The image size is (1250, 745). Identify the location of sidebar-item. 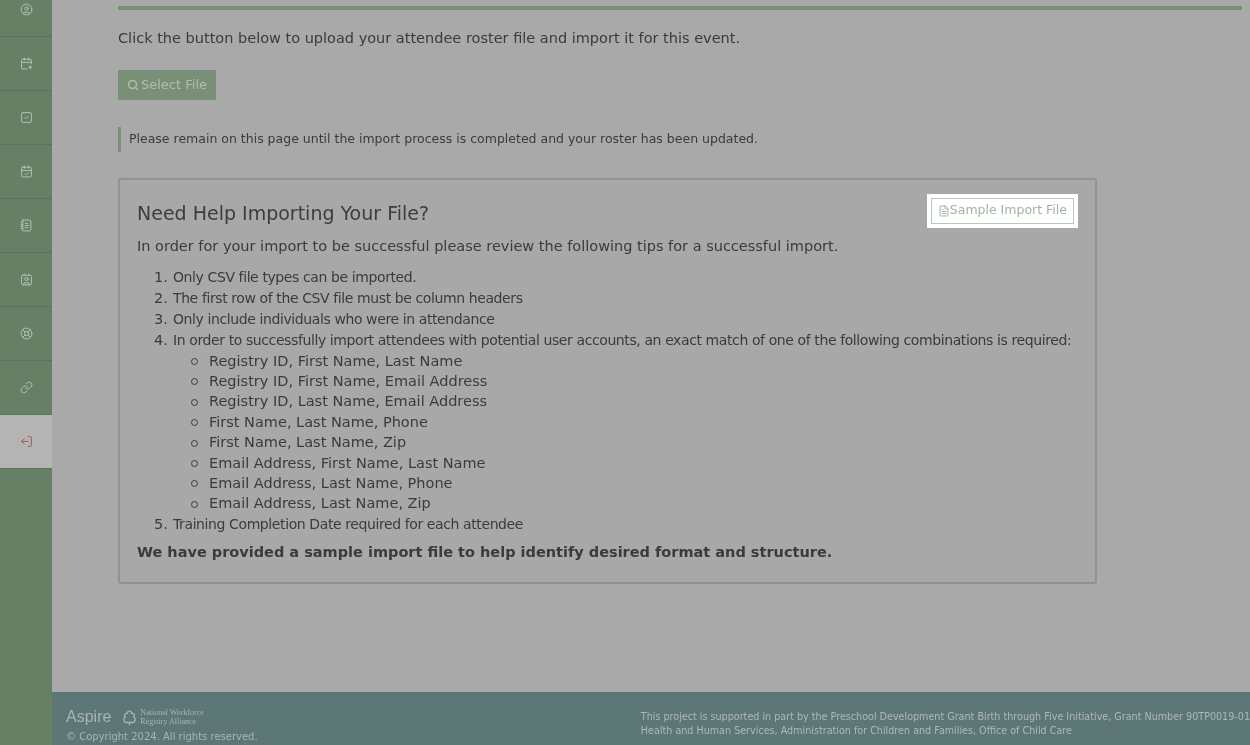
(26, 442).